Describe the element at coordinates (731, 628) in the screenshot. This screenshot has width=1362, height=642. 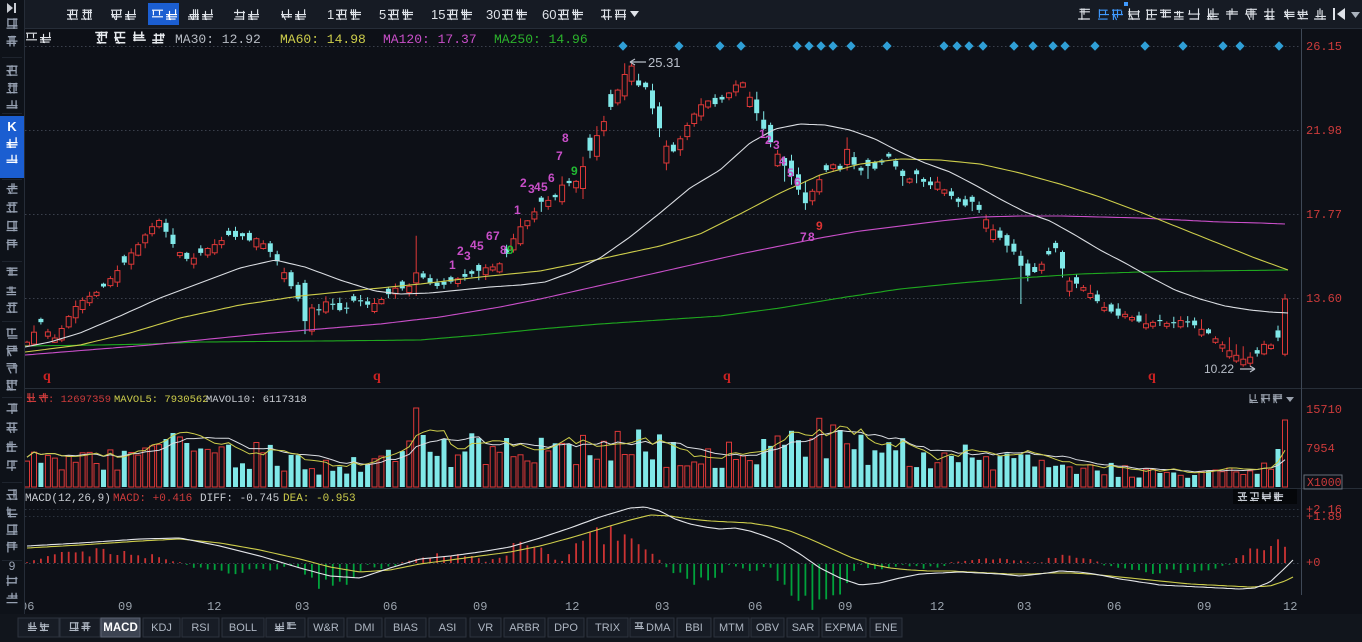
I see `svg-text: MTM` at that location.